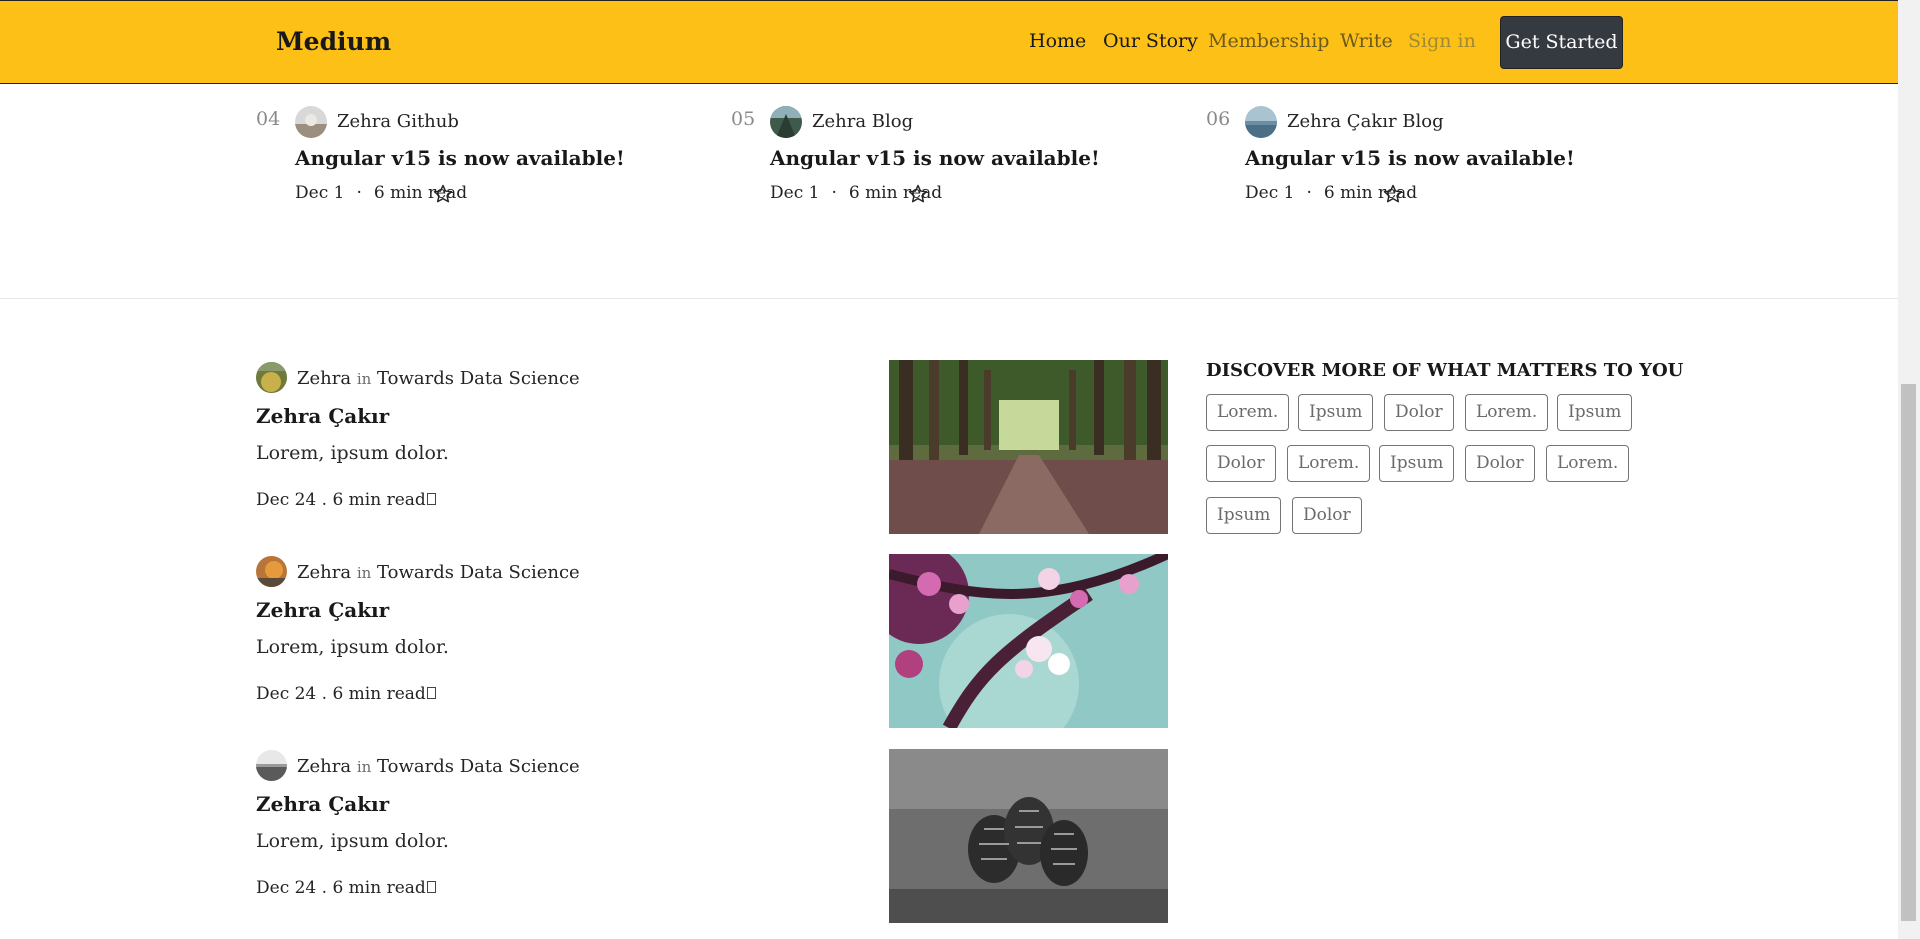 The width and height of the screenshot is (1920, 939). Describe the element at coordinates (398, 121) in the screenshot. I see `author-name: Zehra Github` at that location.